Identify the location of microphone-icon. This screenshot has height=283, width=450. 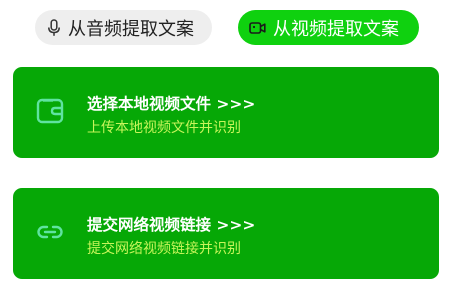
(54, 27).